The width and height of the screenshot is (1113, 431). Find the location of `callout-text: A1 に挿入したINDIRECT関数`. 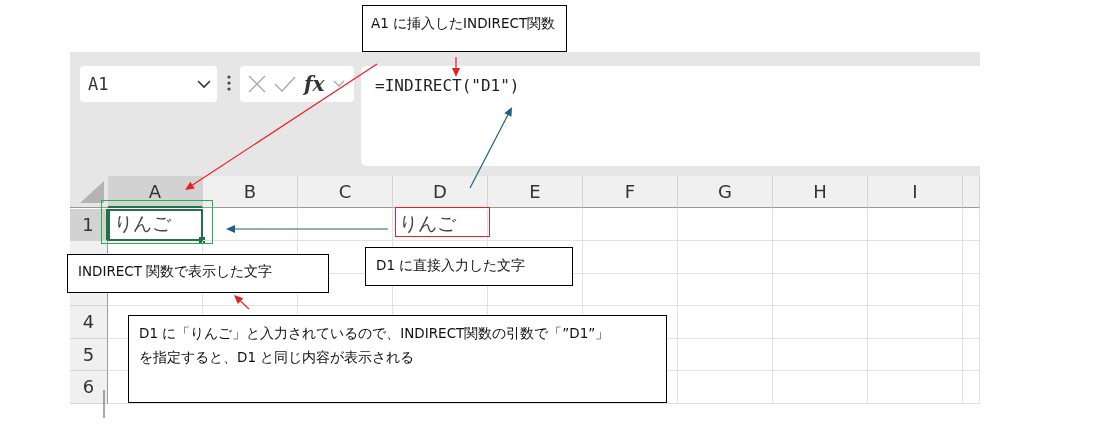

callout-text: A1 に挿入したINDIRECT関数 is located at coordinates (463, 23).